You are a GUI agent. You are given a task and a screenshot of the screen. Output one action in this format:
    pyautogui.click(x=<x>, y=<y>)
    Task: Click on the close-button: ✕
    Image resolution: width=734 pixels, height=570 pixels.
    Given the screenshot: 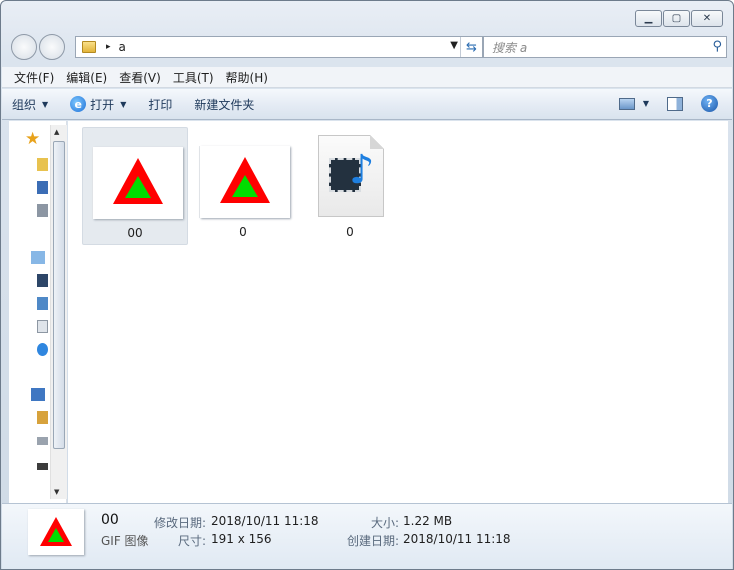 What is the action you would take?
    pyautogui.click(x=707, y=18)
    